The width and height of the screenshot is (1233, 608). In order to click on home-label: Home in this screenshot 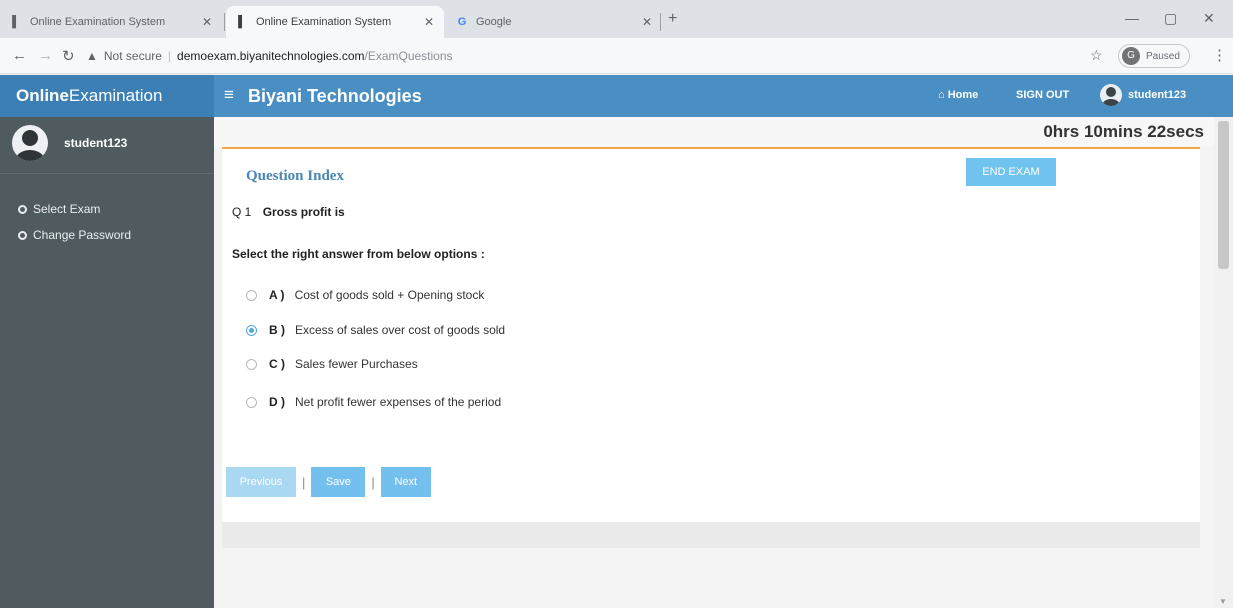, I will do `click(963, 95)`.